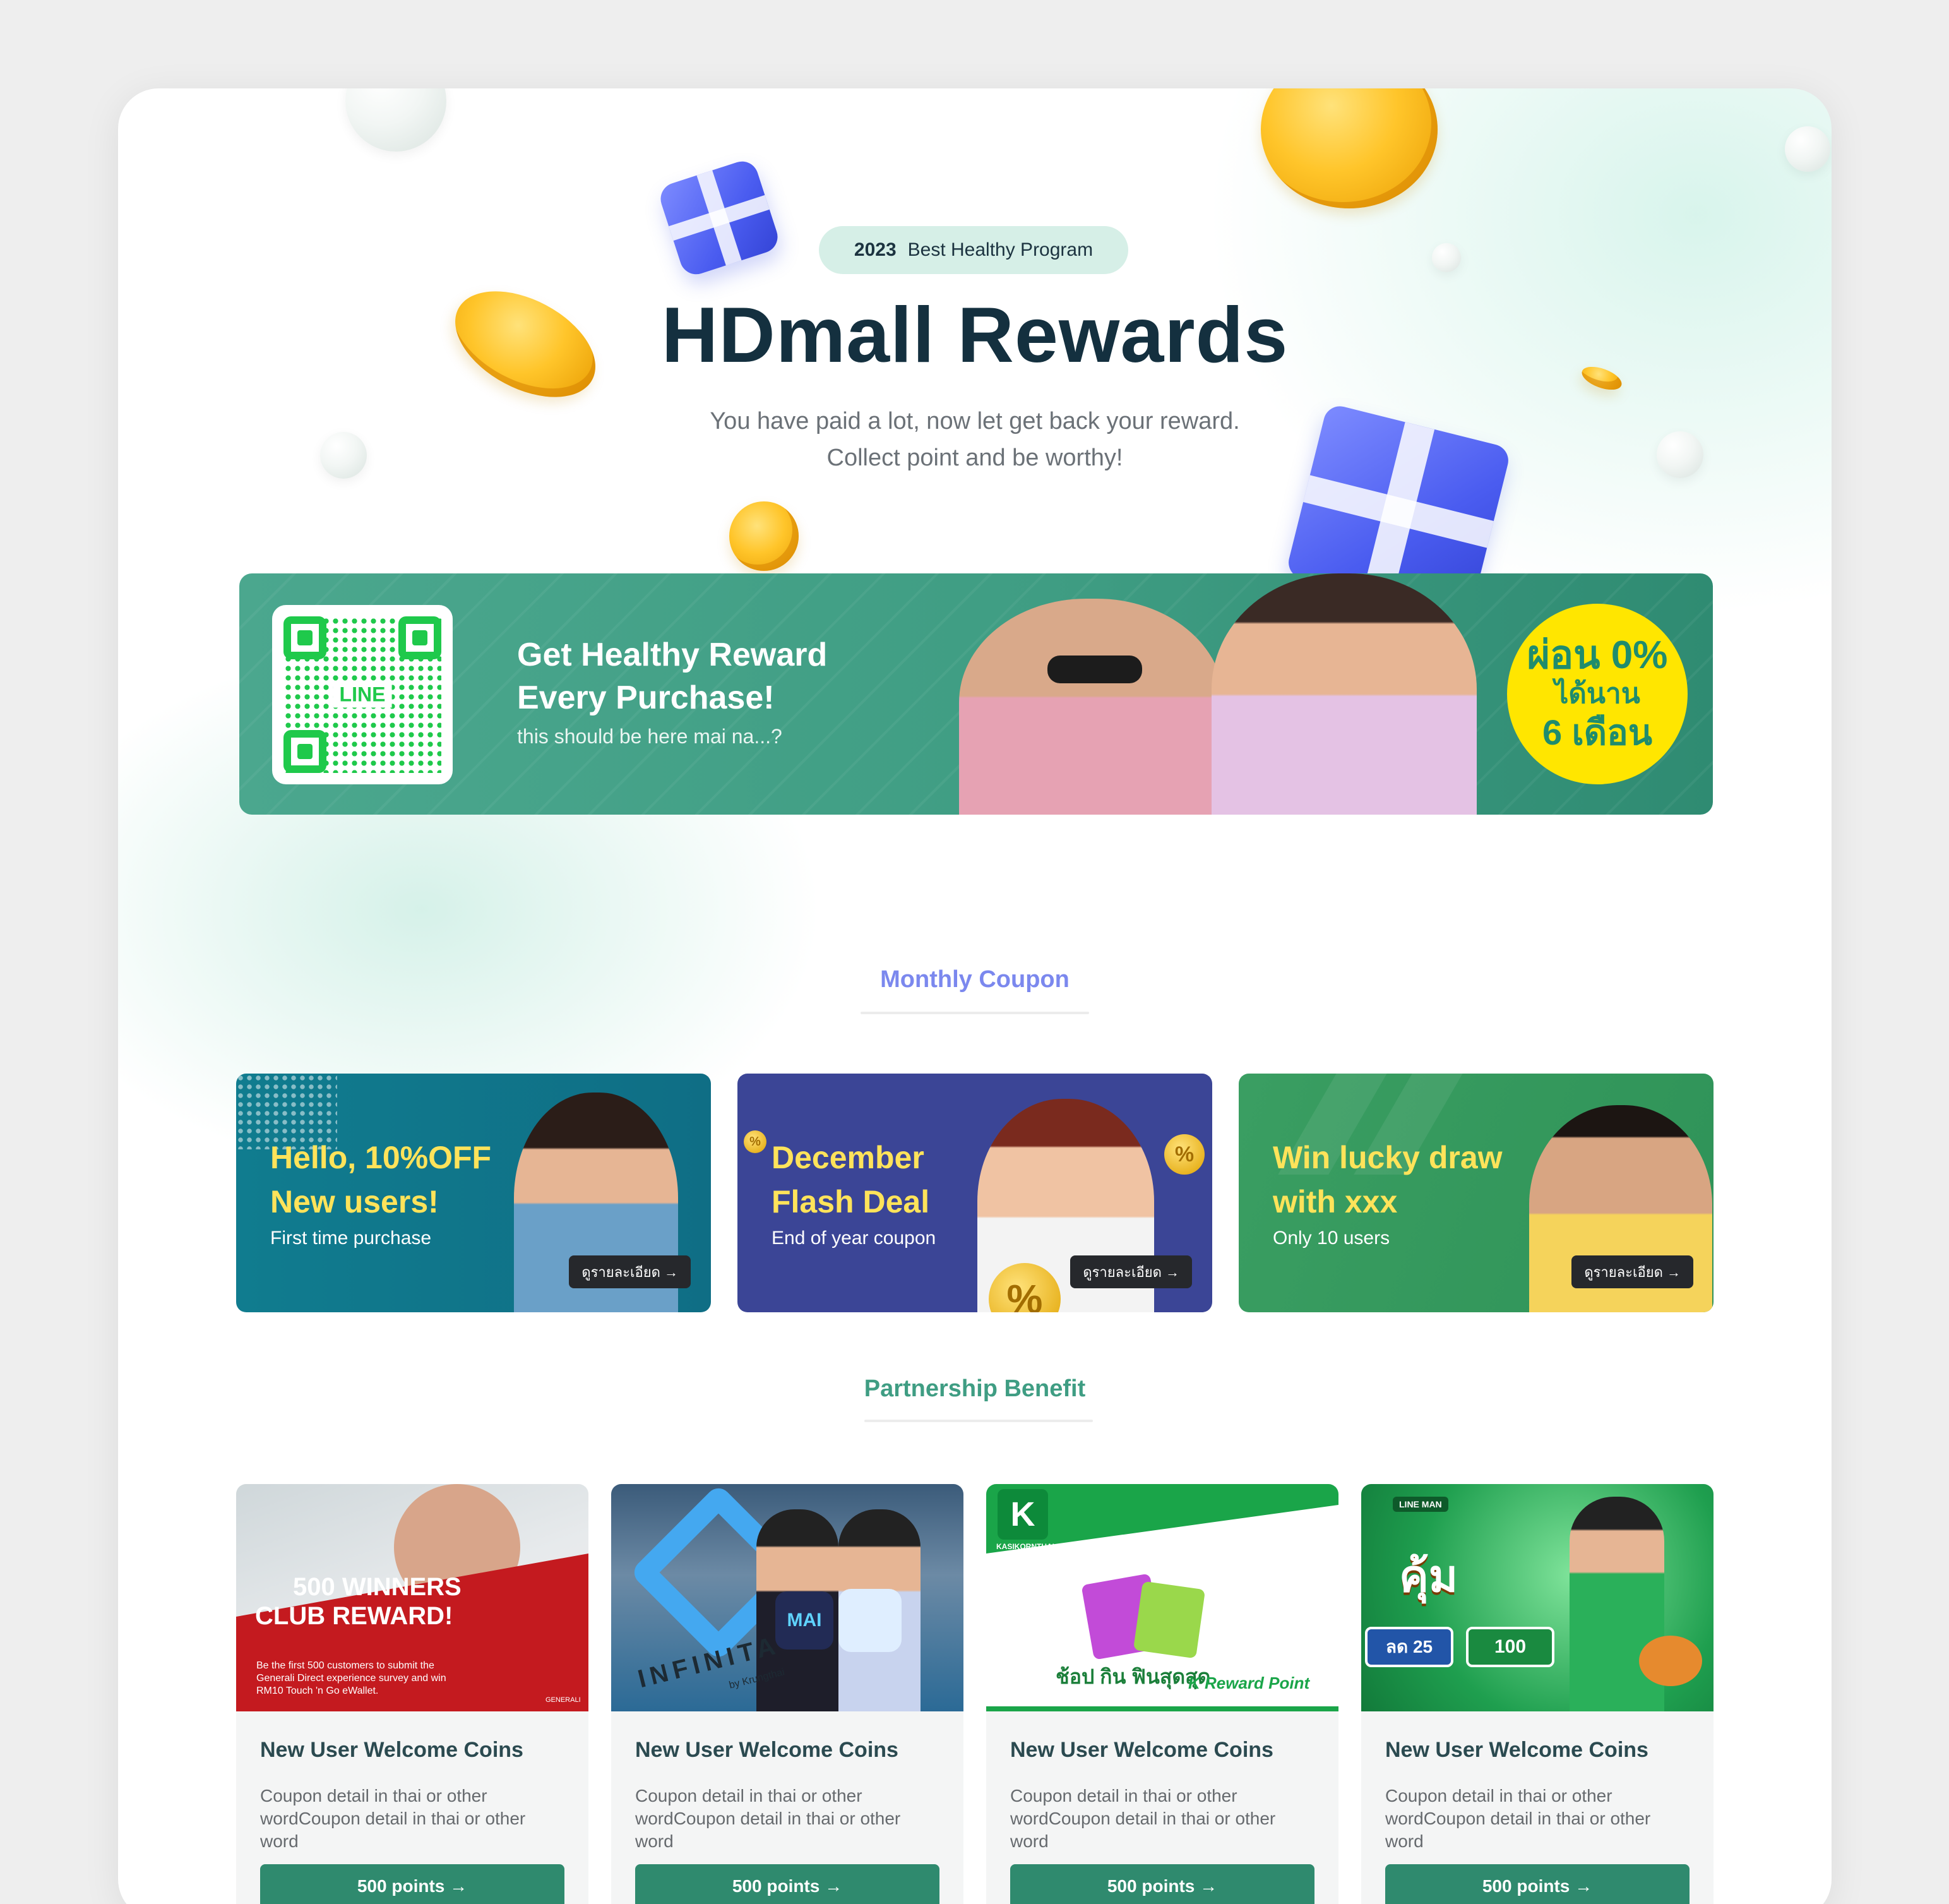 This screenshot has height=1904, width=1949. What do you see at coordinates (804, 1620) in the screenshot?
I see `mai-app-icon: MAI` at bounding box center [804, 1620].